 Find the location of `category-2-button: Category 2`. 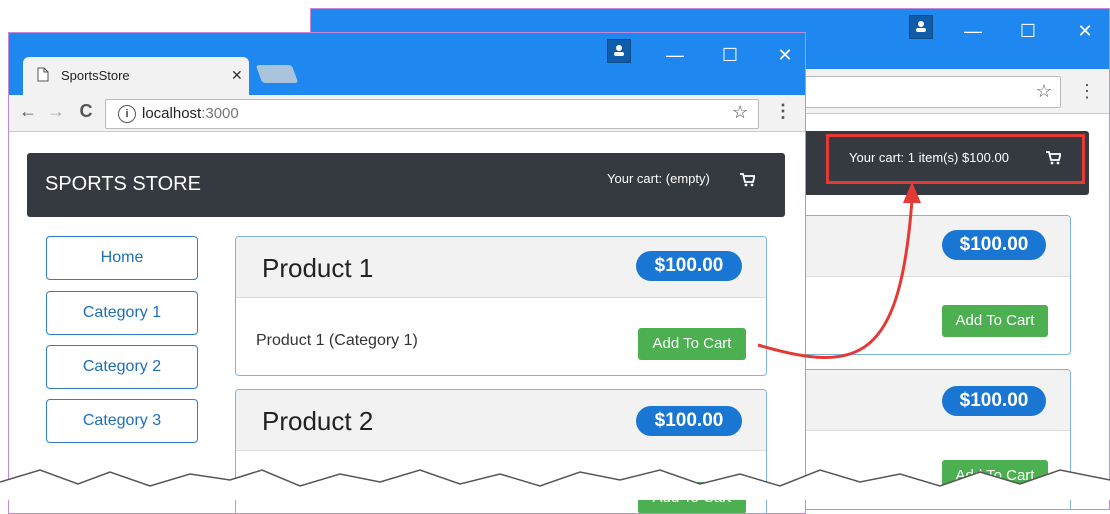

category-2-button: Category 2 is located at coordinates (122, 367).